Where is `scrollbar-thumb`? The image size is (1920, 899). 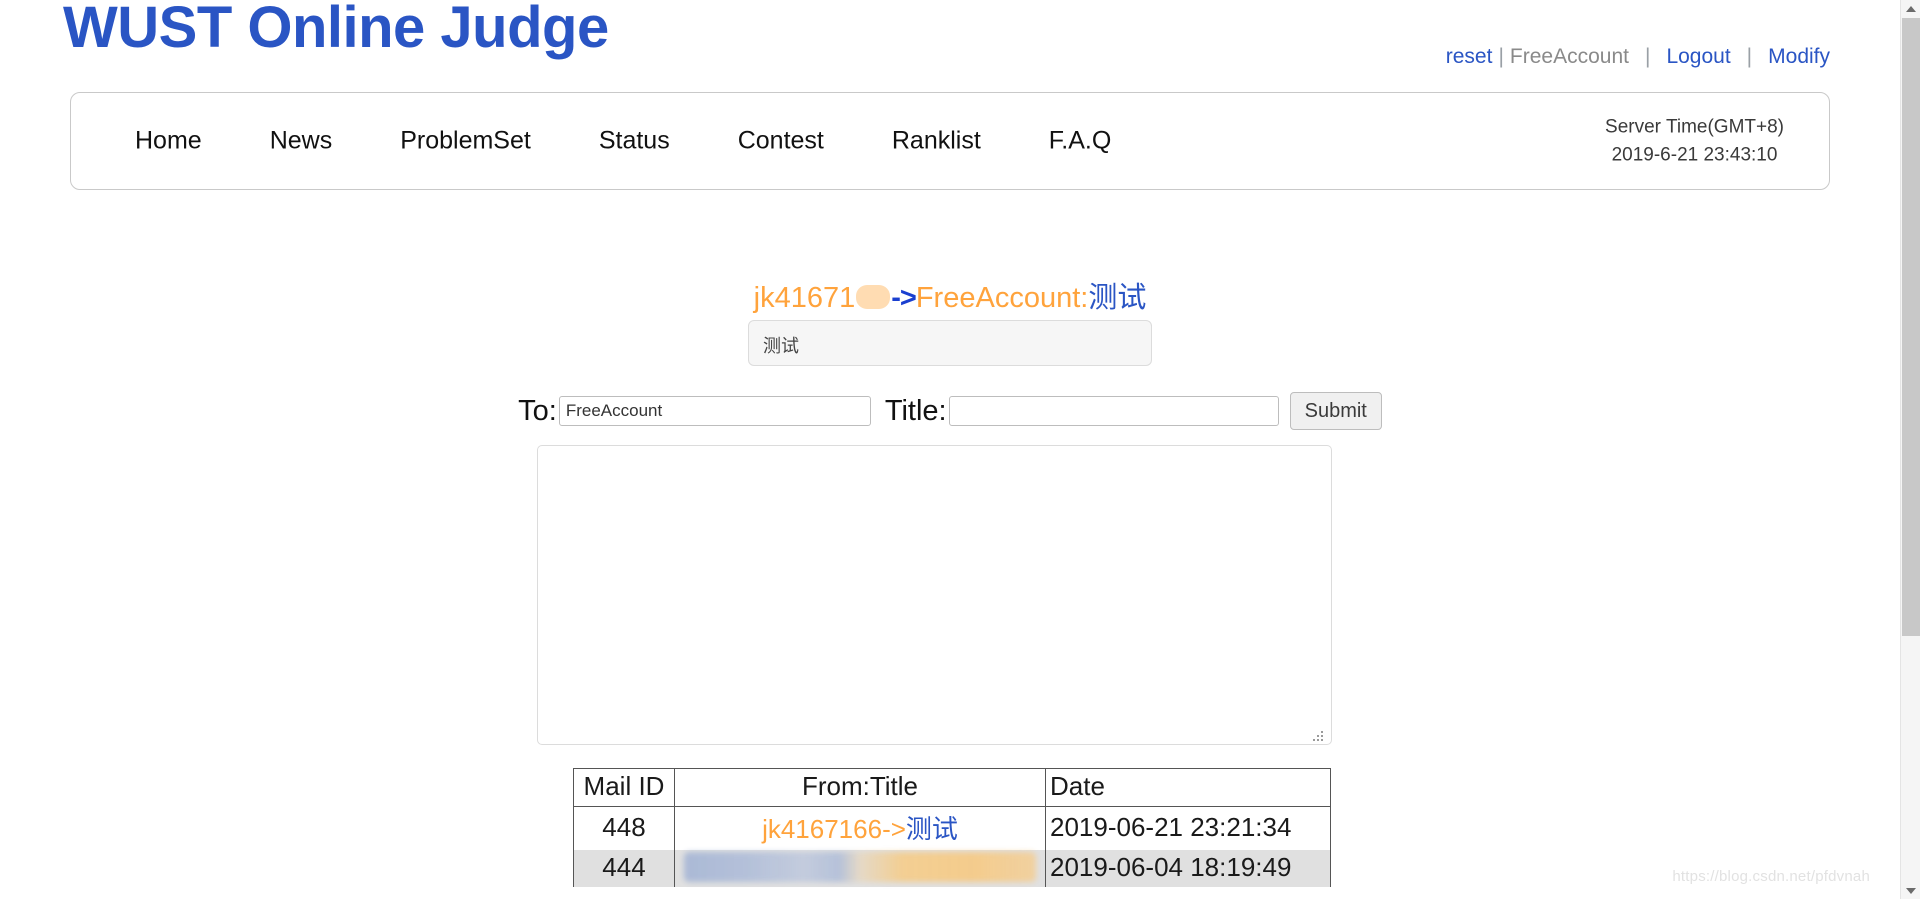 scrollbar-thumb is located at coordinates (1911, 327).